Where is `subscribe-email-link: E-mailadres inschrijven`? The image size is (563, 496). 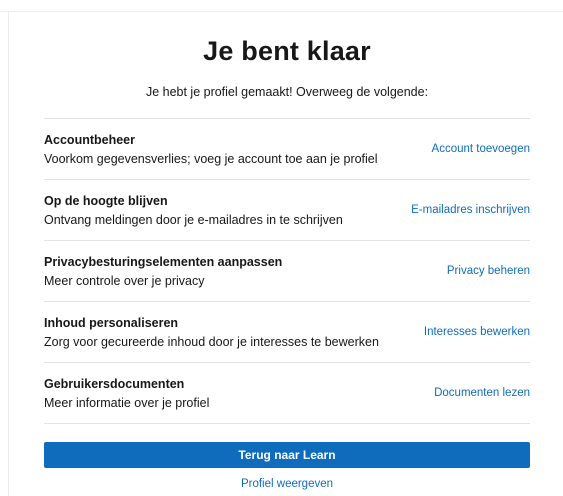
subscribe-email-link: E-mailadres inschrijven is located at coordinates (470, 210).